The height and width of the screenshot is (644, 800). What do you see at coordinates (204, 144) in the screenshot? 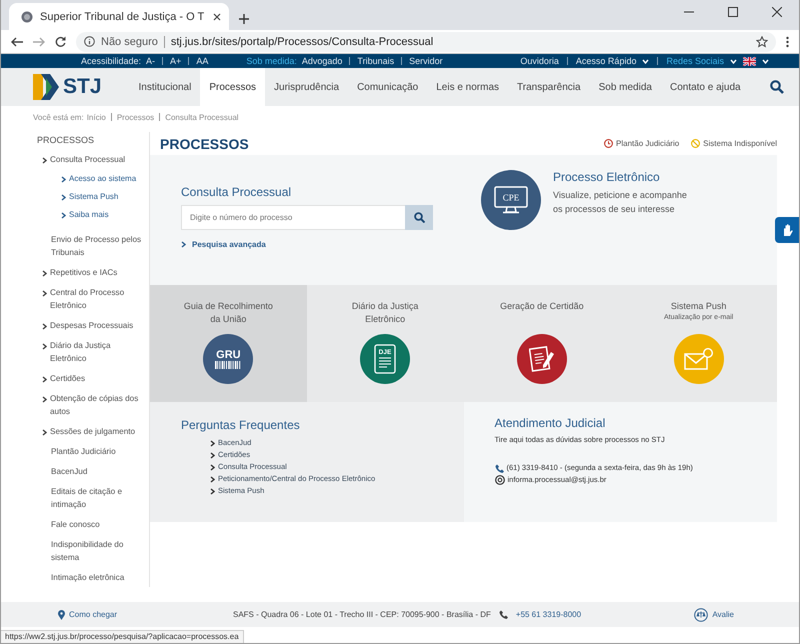
I see `page-title: PROCESSOS` at bounding box center [204, 144].